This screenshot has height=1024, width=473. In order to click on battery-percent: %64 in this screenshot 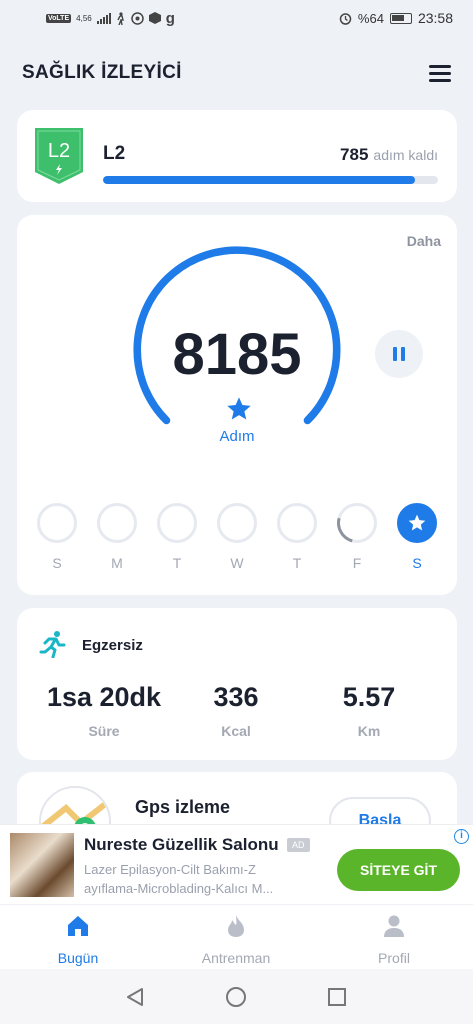, I will do `click(370, 18)`.